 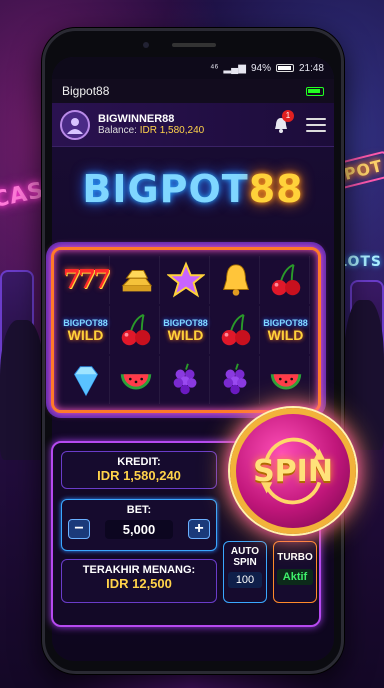 What do you see at coordinates (295, 557) in the screenshot?
I see `turbo-label: TURBO` at bounding box center [295, 557].